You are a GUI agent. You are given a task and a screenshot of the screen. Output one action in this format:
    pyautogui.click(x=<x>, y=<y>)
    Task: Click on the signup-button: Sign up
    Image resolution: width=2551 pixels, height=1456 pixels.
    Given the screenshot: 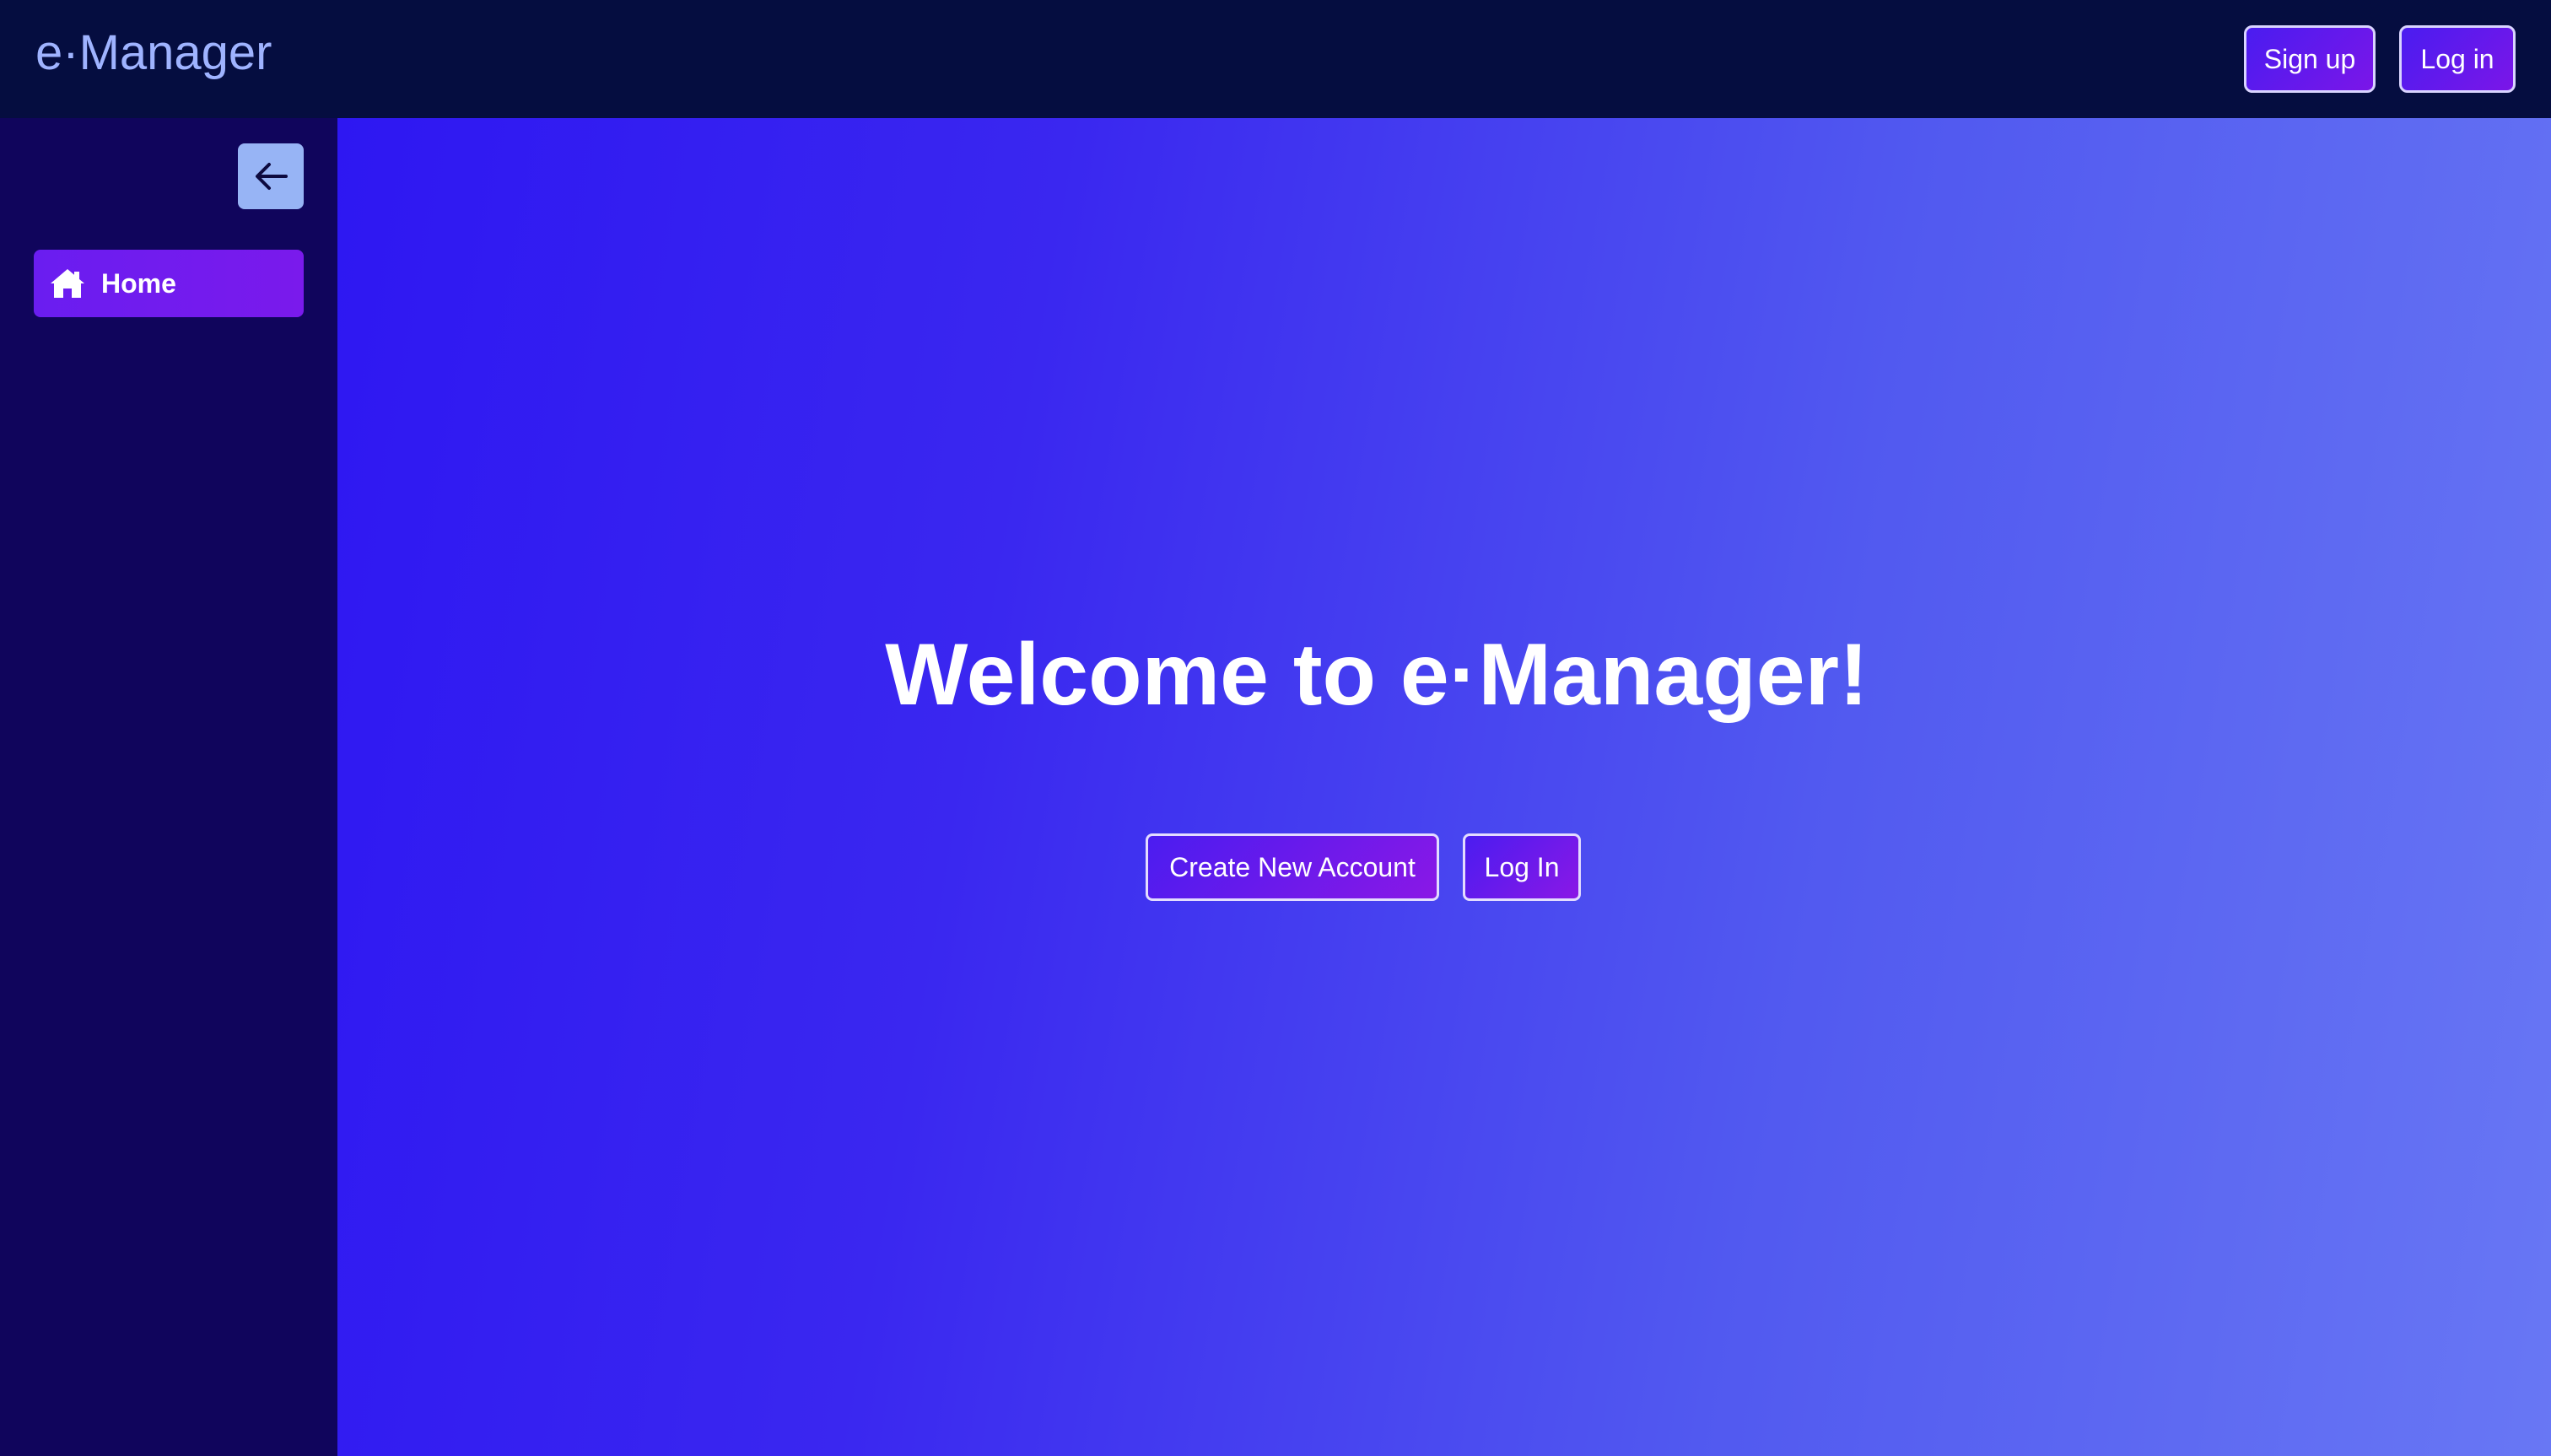 What is the action you would take?
    pyautogui.click(x=2310, y=59)
    